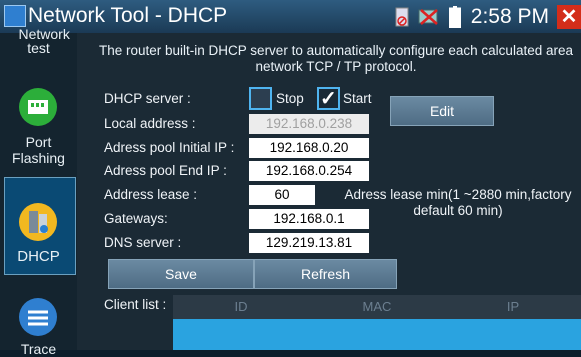  I want to click on start-checkbox: ✓, so click(328, 98).